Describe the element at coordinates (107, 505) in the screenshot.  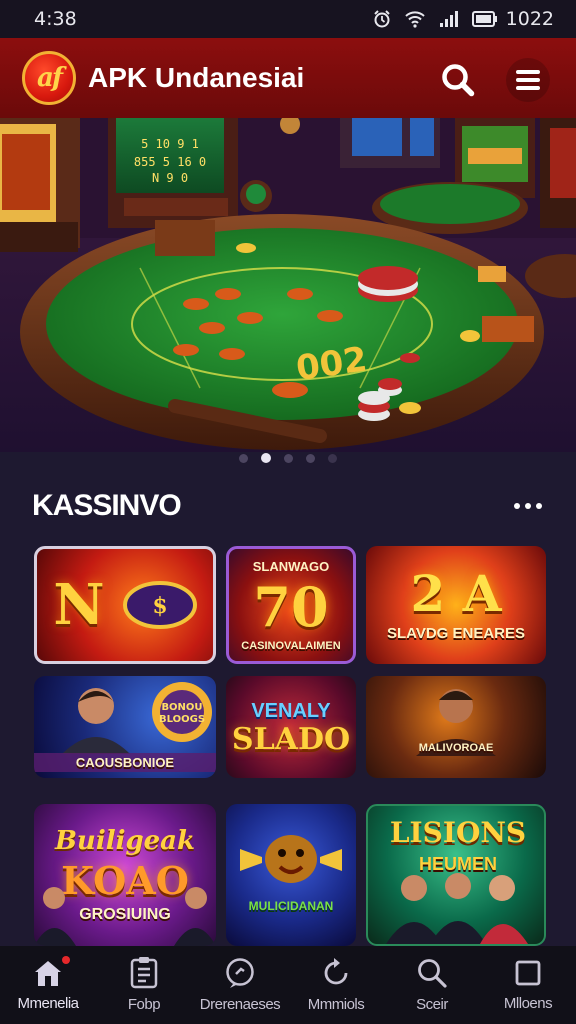
I see `section-title: KASSINVO` at that location.